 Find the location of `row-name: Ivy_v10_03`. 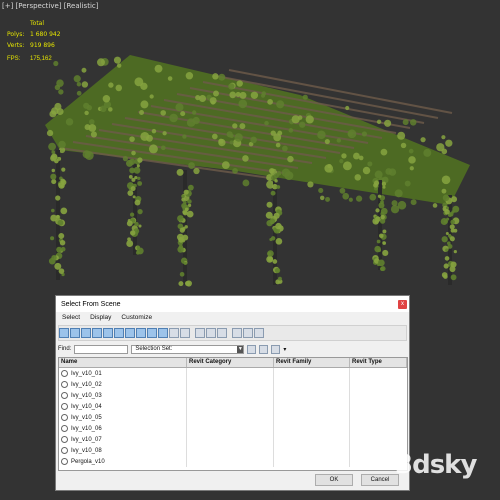

row-name: Ivy_v10_03 is located at coordinates (86, 395).